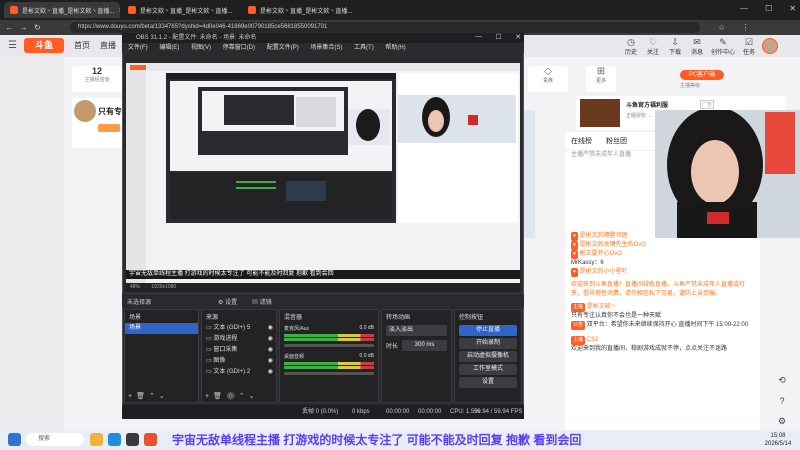 Image resolution: width=800 pixels, height=450 pixels. I want to click on source-item: ▭ 图像 ◉, so click(239, 361).